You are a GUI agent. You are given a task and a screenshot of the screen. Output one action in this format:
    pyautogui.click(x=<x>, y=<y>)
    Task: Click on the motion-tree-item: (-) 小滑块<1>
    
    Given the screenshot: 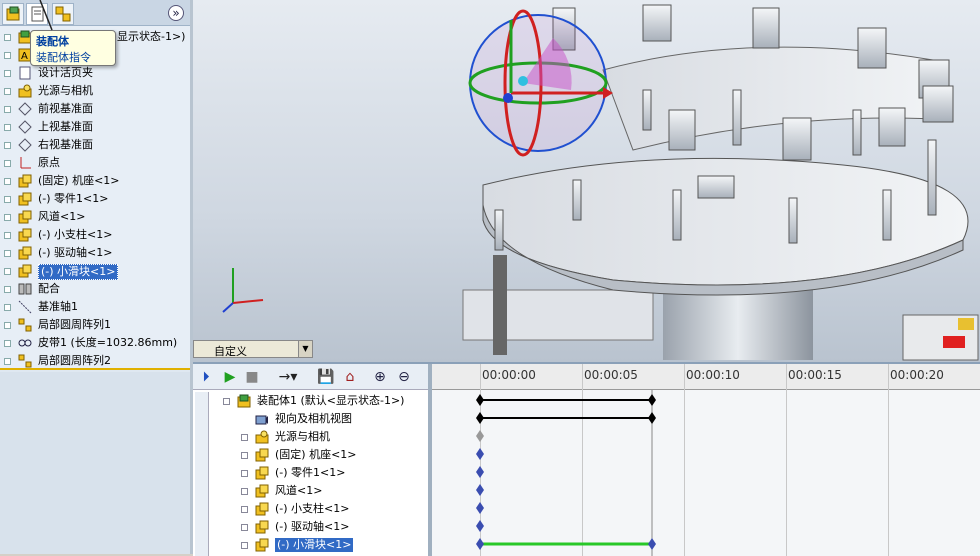 What is the action you would take?
    pyautogui.click(x=318, y=545)
    